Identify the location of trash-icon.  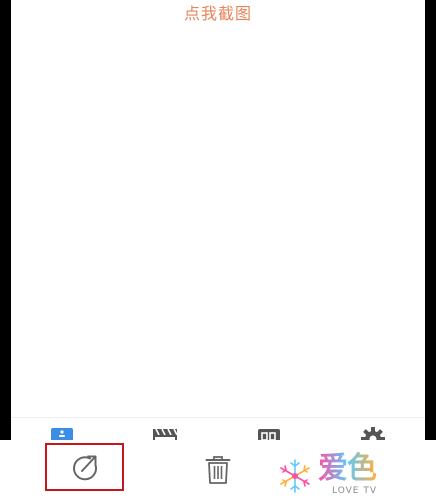
(218, 470).